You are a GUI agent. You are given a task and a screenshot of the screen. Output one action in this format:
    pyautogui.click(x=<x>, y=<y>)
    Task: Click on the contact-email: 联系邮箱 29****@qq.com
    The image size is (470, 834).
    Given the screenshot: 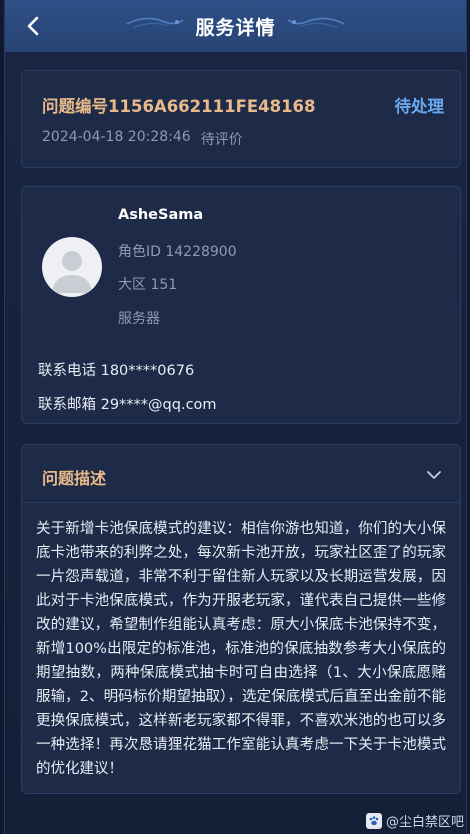 What is the action you would take?
    pyautogui.click(x=127, y=405)
    